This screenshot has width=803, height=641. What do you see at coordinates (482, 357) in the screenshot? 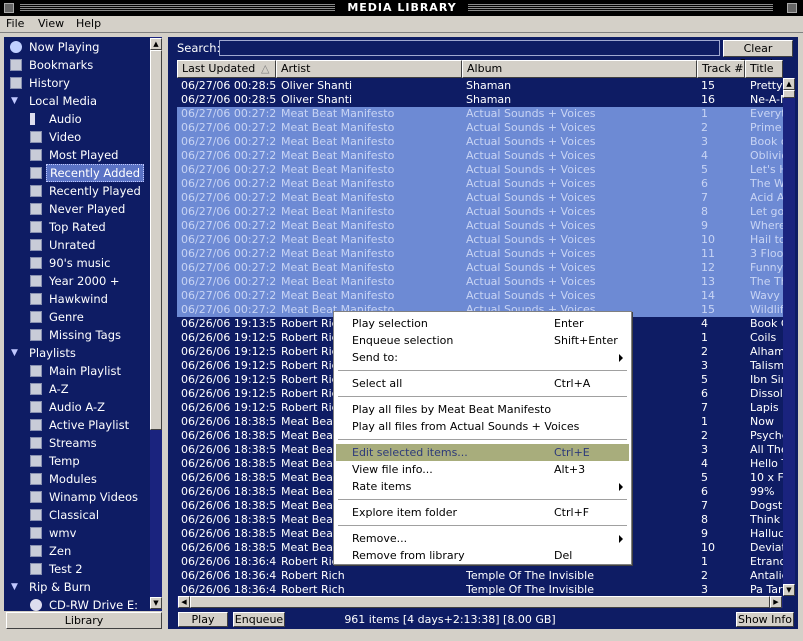
I see `context-menu-item: Send to:` at bounding box center [482, 357].